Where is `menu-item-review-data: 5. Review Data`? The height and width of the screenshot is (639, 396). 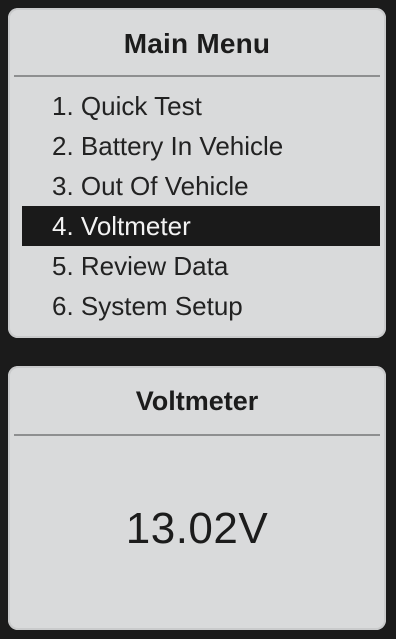
menu-item-review-data: 5. Review Data is located at coordinates (197, 266).